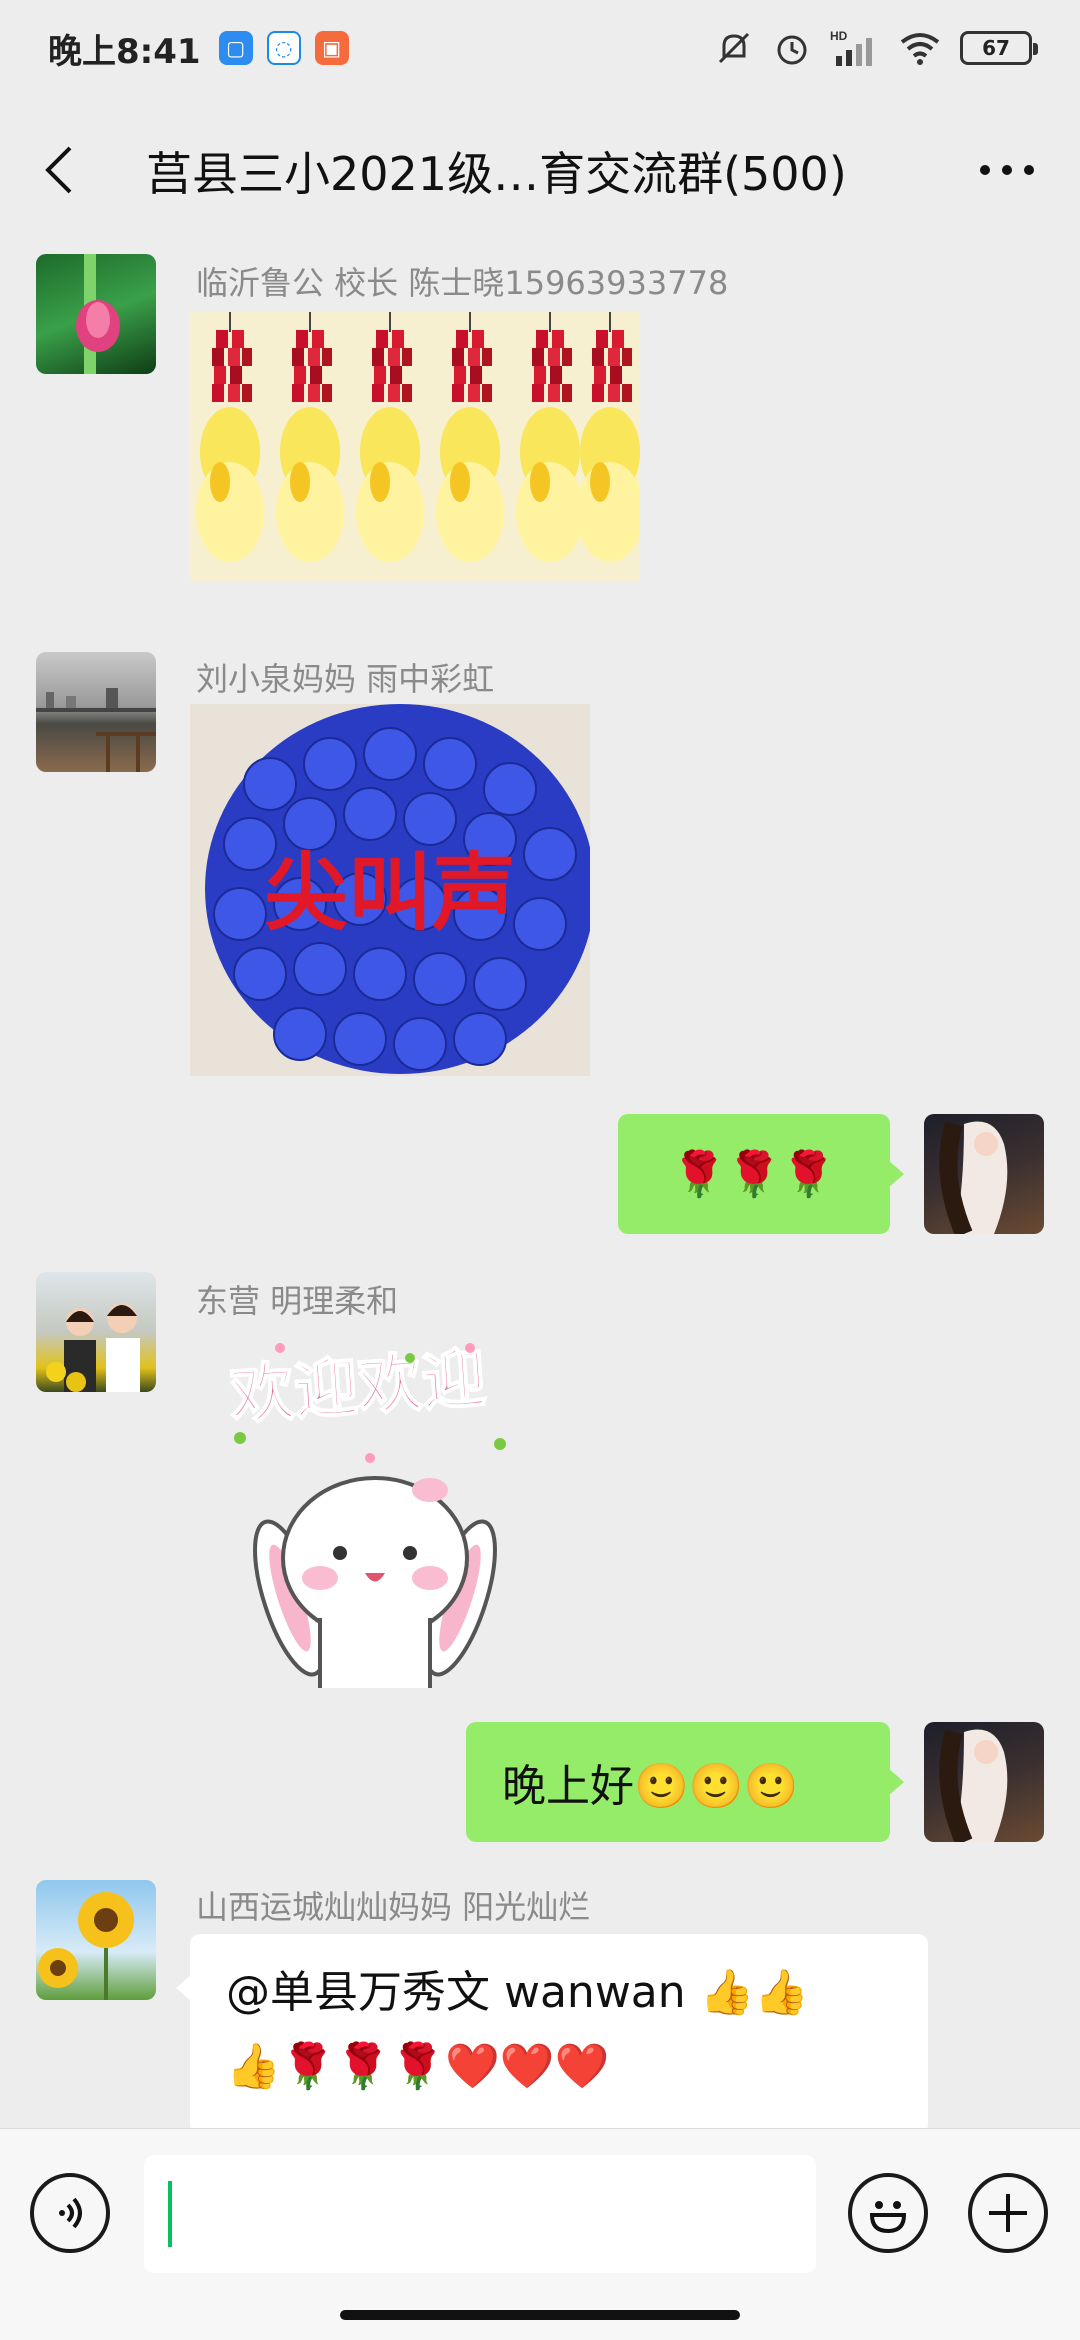  I want to click on my-message-bubble: 晚上好🙂🙂🙂, so click(685, 1782).